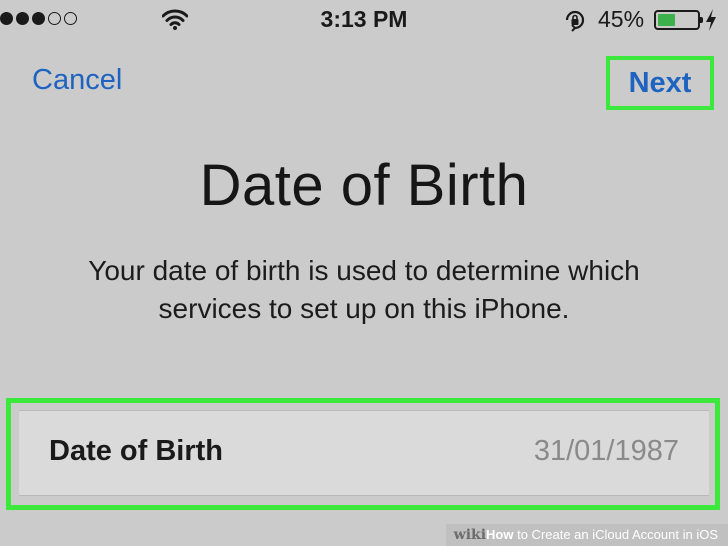 This screenshot has width=728, height=546. I want to click on page-title: Date of Birth, so click(364, 185).